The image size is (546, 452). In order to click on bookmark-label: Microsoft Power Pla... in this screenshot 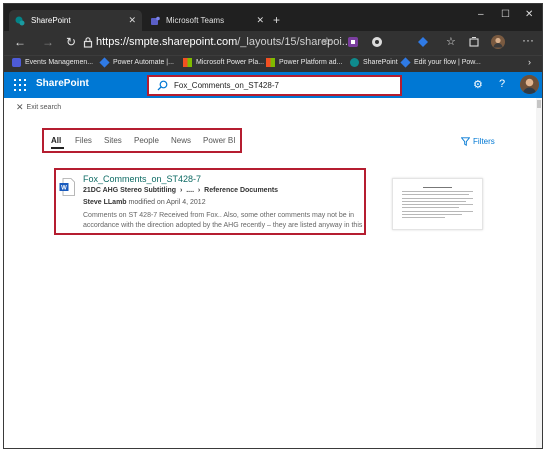, I will do `click(230, 62)`.